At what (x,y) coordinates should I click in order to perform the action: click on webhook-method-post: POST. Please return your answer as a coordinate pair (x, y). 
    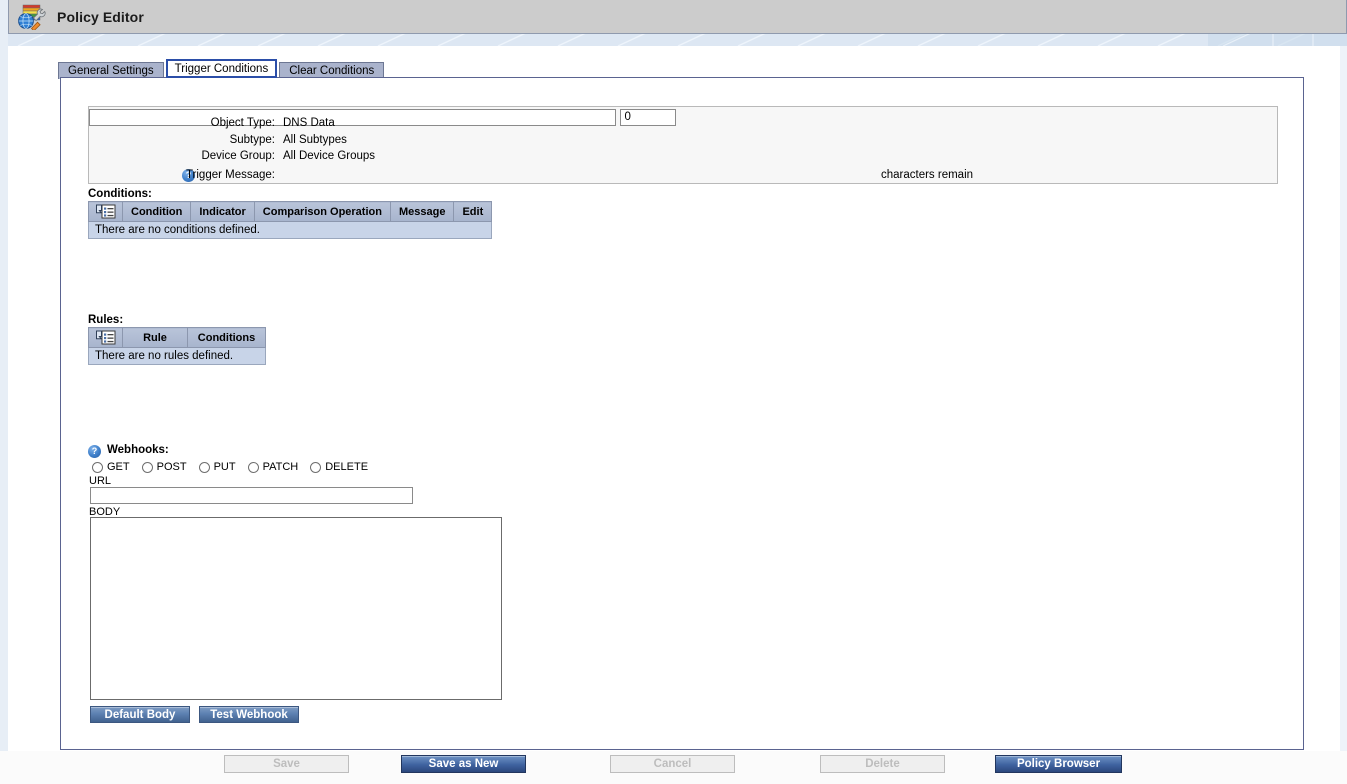
    Looking at the image, I should click on (164, 467).